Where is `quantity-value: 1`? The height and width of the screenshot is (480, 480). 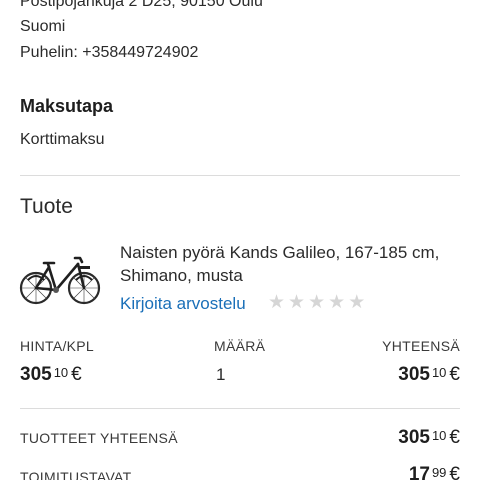 quantity-value: 1 is located at coordinates (221, 374).